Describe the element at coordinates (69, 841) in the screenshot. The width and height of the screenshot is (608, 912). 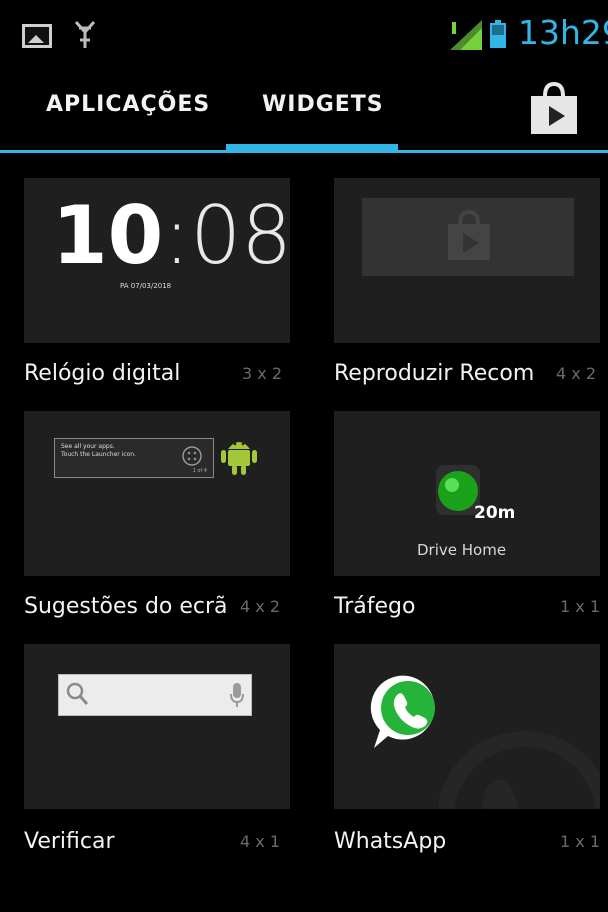
I see `widget-name: Verificar` at that location.